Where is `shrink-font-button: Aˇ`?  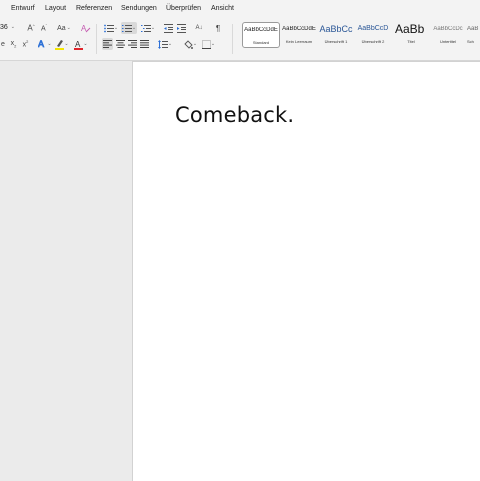
shrink-font-button: Aˇ is located at coordinates (44, 28).